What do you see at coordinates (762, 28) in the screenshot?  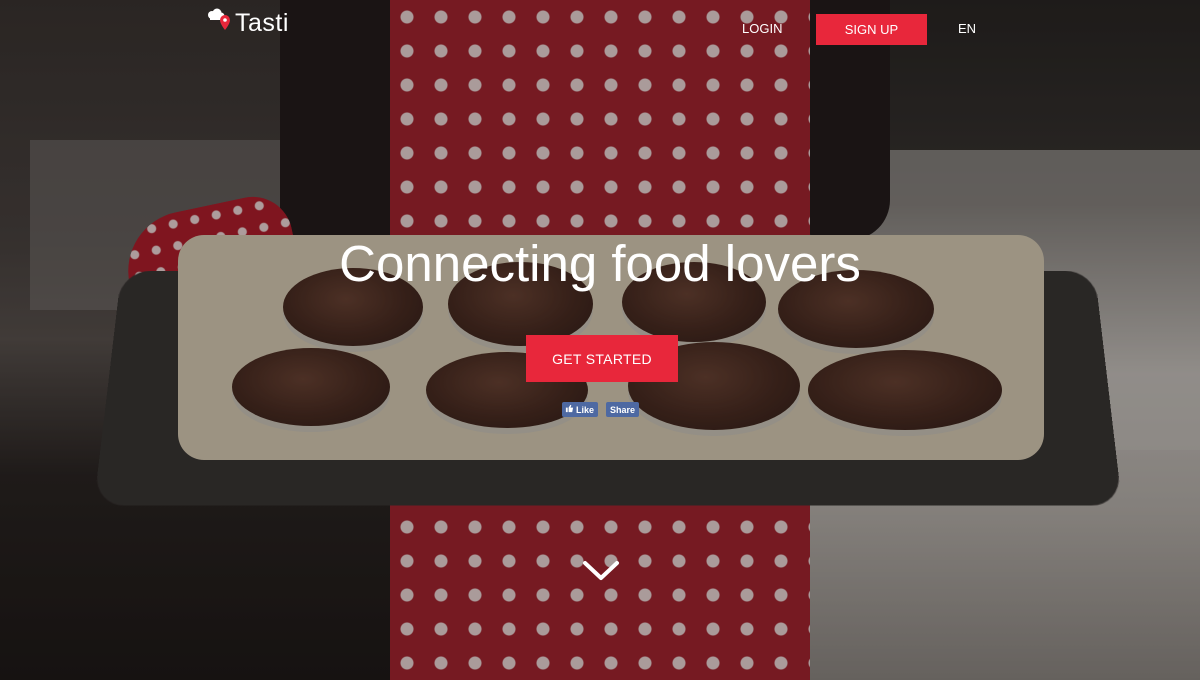 I see `login-link: LOGIN` at bounding box center [762, 28].